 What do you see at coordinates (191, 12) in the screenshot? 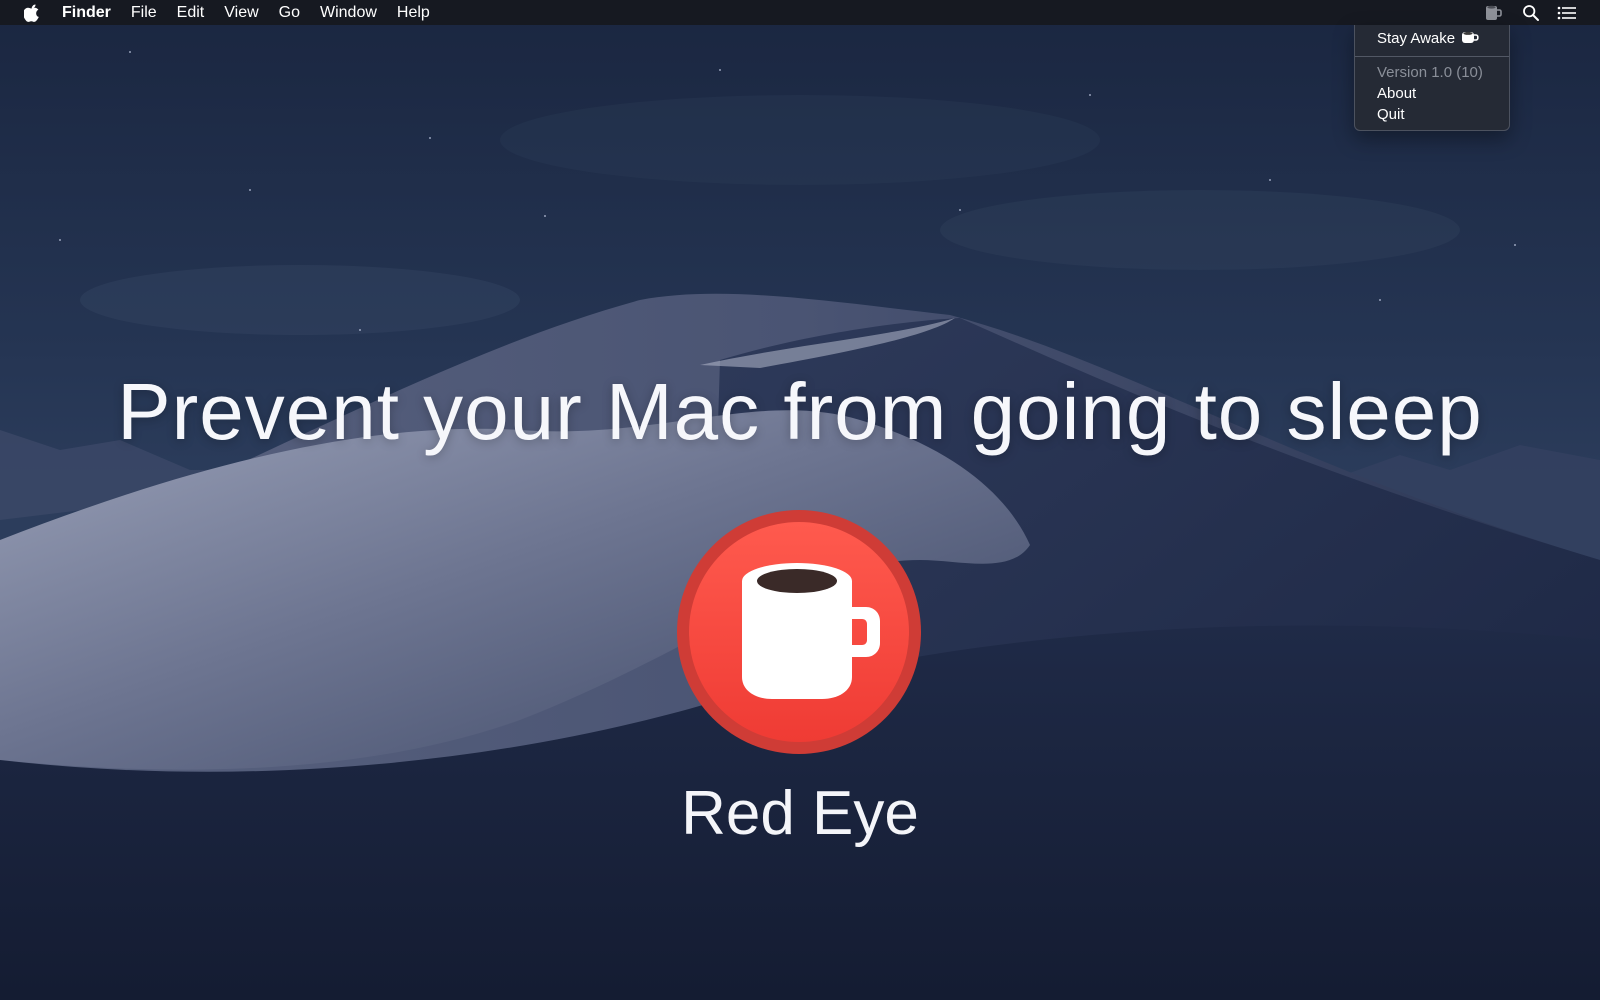
I see `menu-edit: Edit` at bounding box center [191, 12].